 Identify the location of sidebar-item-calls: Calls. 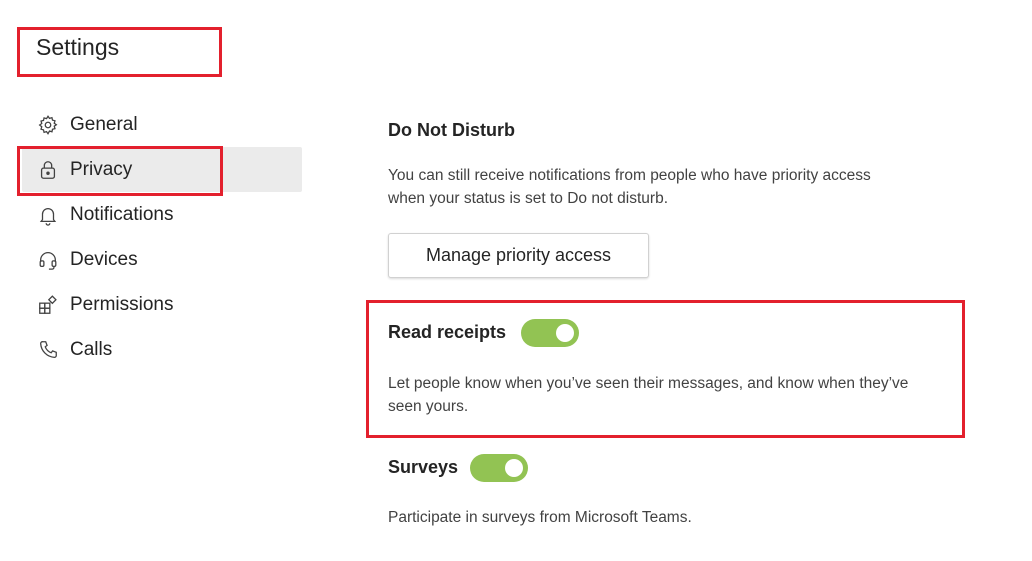
(162, 349).